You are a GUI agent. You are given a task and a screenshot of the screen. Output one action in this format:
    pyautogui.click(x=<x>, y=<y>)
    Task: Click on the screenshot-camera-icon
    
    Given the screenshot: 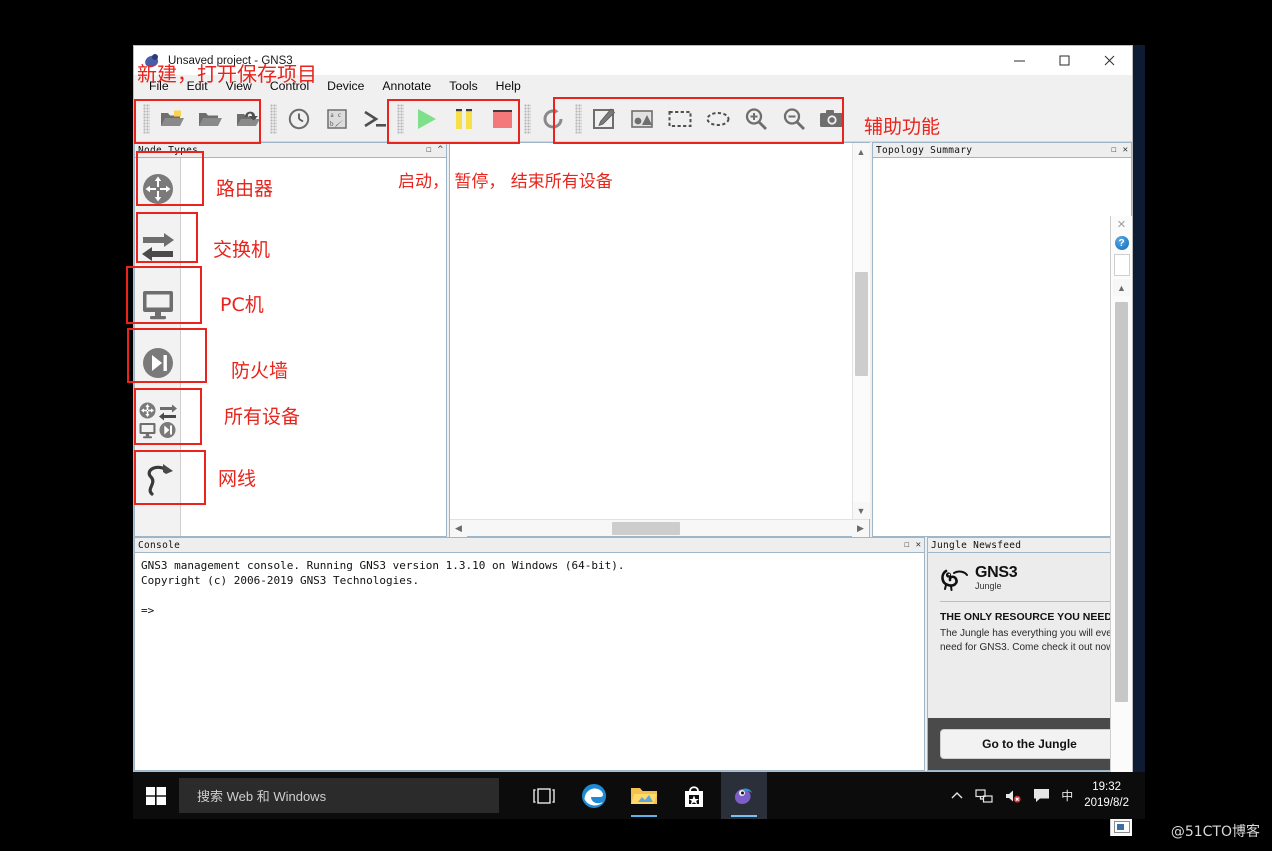 What is the action you would take?
    pyautogui.click(x=832, y=119)
    